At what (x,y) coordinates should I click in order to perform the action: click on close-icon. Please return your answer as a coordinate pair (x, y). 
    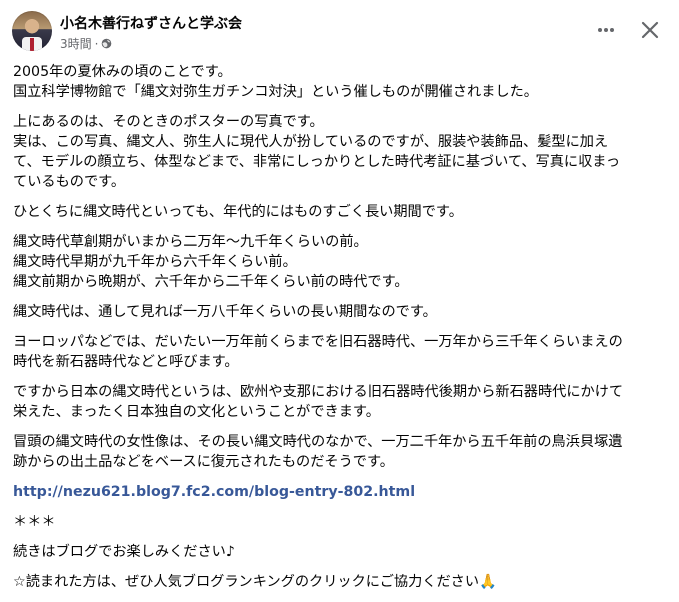
    Looking at the image, I should click on (650, 30).